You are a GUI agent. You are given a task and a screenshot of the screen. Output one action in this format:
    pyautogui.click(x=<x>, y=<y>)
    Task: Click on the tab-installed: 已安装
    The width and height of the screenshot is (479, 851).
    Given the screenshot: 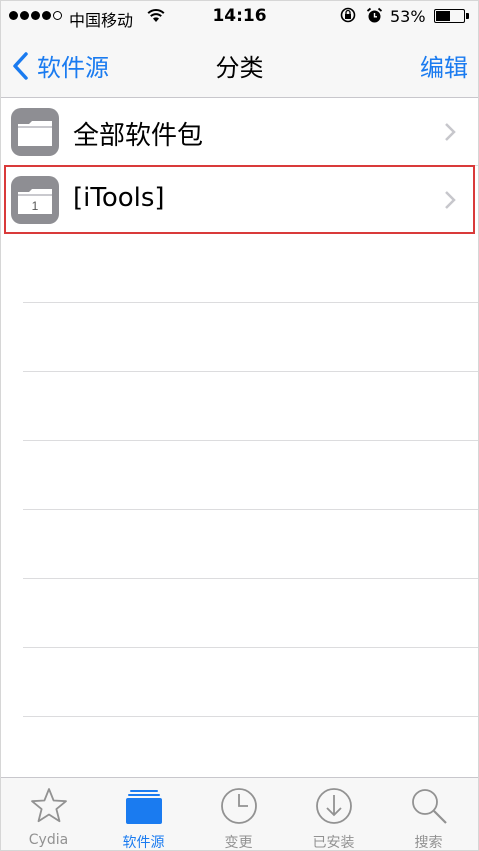 What is the action you would take?
    pyautogui.click(x=333, y=814)
    